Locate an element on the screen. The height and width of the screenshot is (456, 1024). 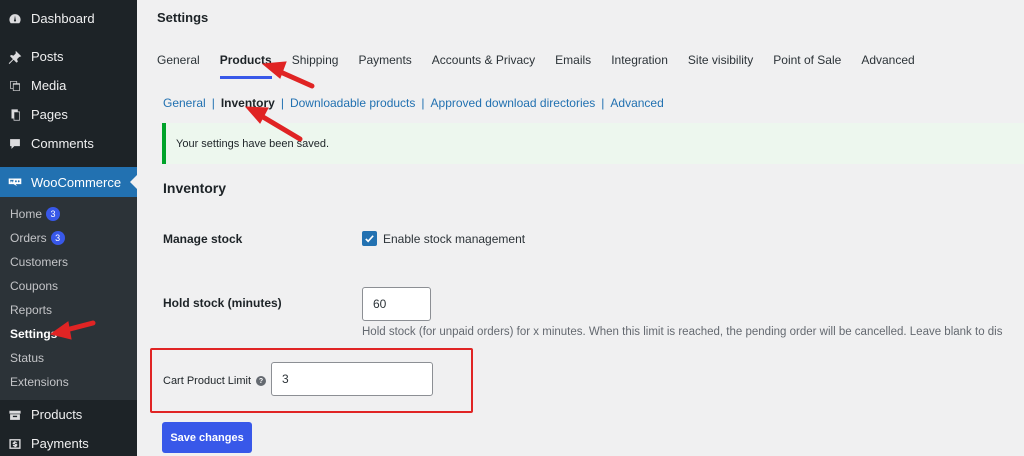
manage-stock-field: Enable stock management is located at coordinates (443, 238).